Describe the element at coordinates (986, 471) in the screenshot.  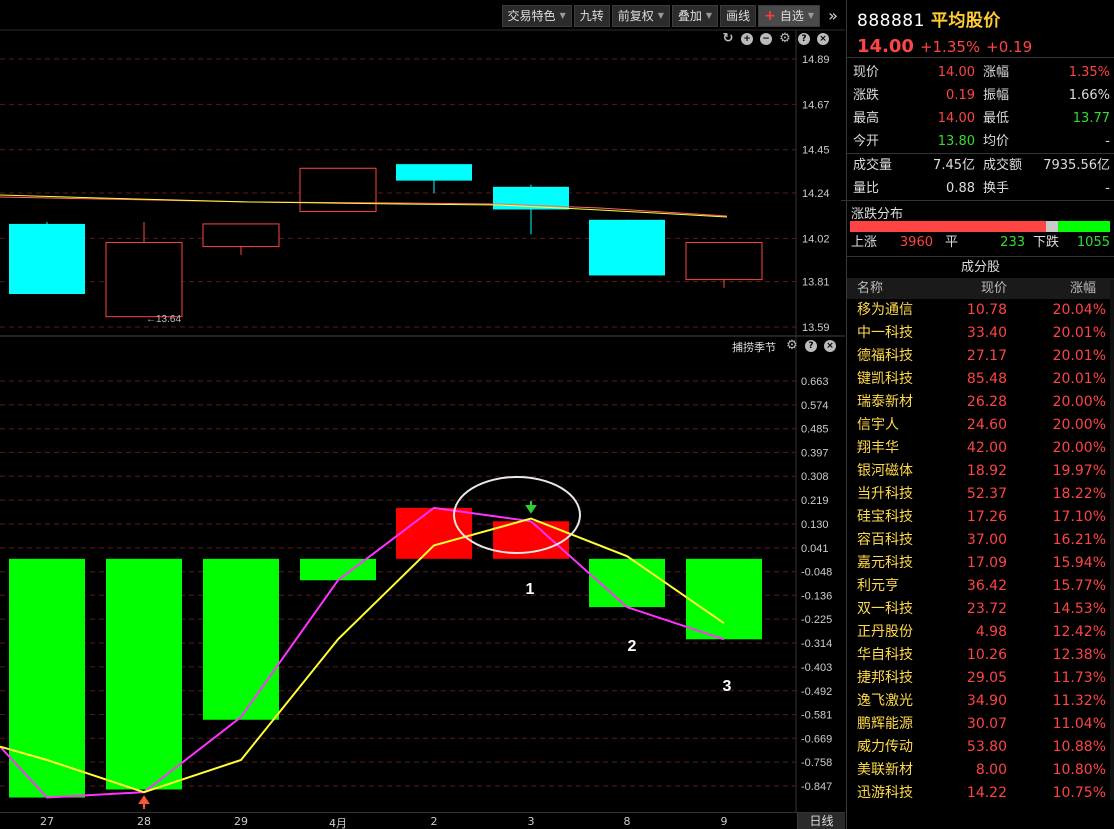
I see `price-cell: 18.92` at that location.